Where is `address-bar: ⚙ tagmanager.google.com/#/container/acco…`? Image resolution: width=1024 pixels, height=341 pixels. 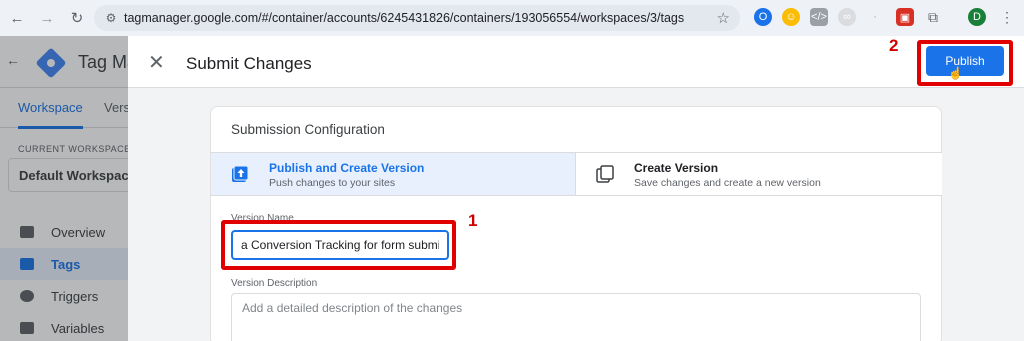 address-bar: ⚙ tagmanager.google.com/#/container/acco… is located at coordinates (417, 18).